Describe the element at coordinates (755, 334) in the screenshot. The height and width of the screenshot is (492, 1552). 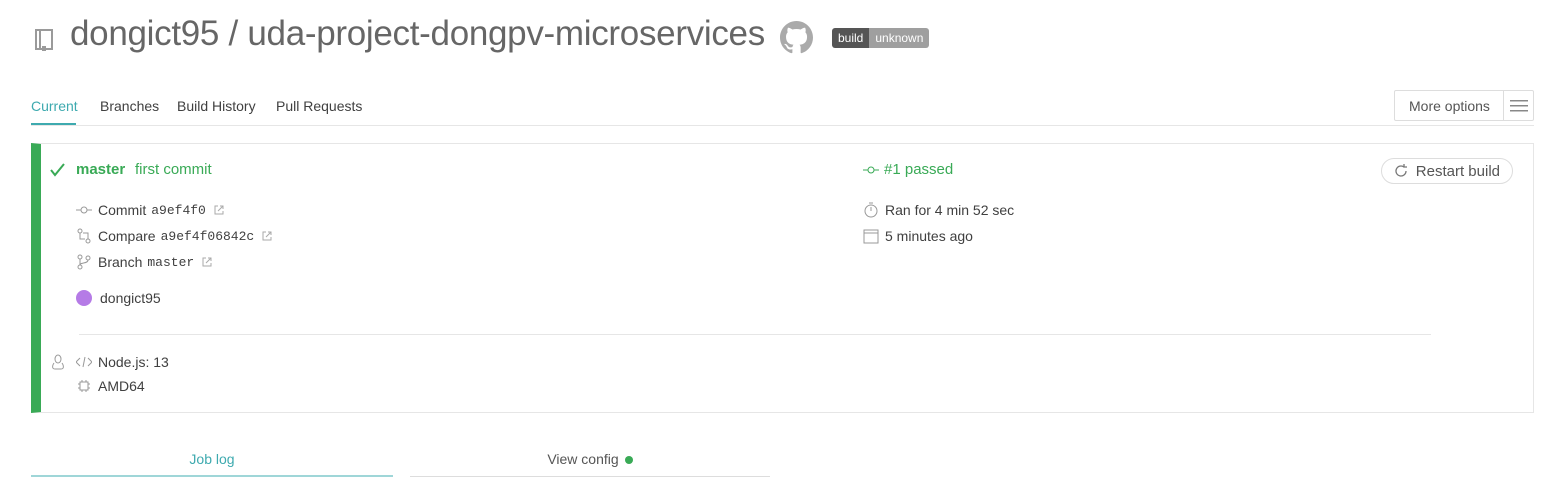
I see `divider` at that location.